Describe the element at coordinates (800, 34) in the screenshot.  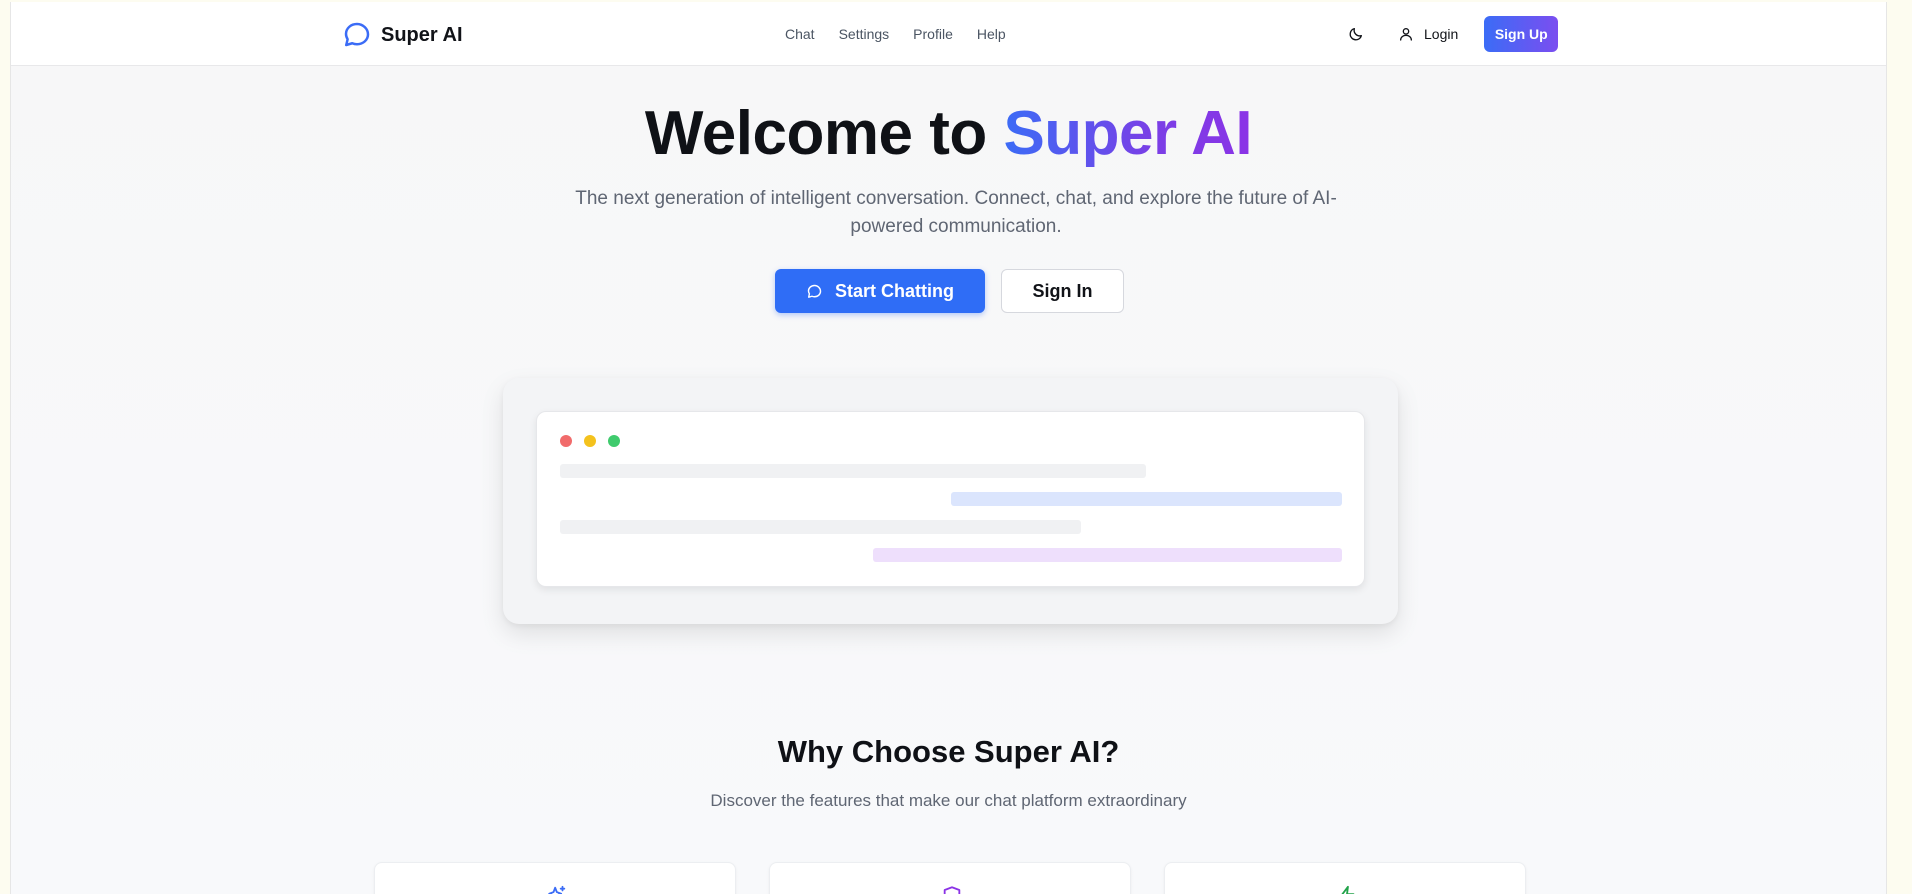
I see `nav-link-chat: Chat` at that location.